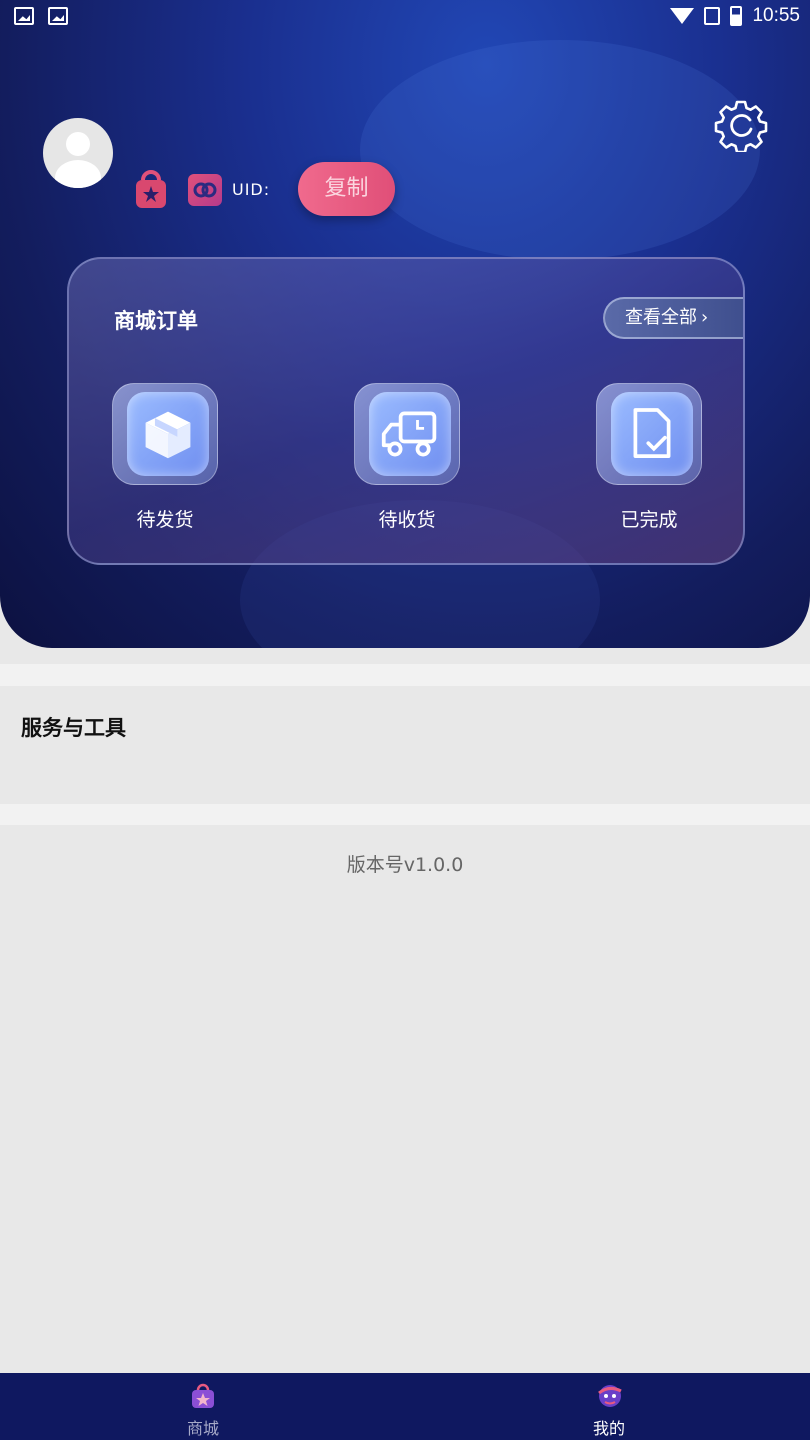  What do you see at coordinates (205, 190) in the screenshot?
I see `link-icon` at bounding box center [205, 190].